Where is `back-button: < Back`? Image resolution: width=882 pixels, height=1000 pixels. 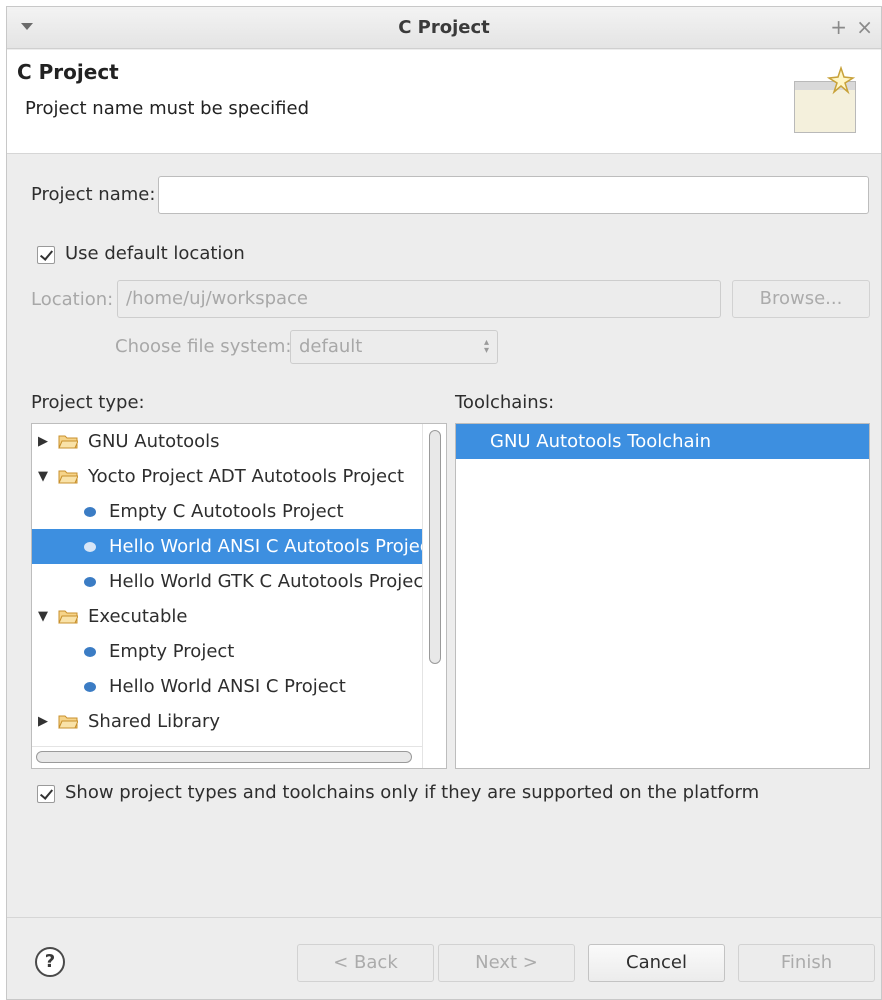
back-button: < Back is located at coordinates (365, 963).